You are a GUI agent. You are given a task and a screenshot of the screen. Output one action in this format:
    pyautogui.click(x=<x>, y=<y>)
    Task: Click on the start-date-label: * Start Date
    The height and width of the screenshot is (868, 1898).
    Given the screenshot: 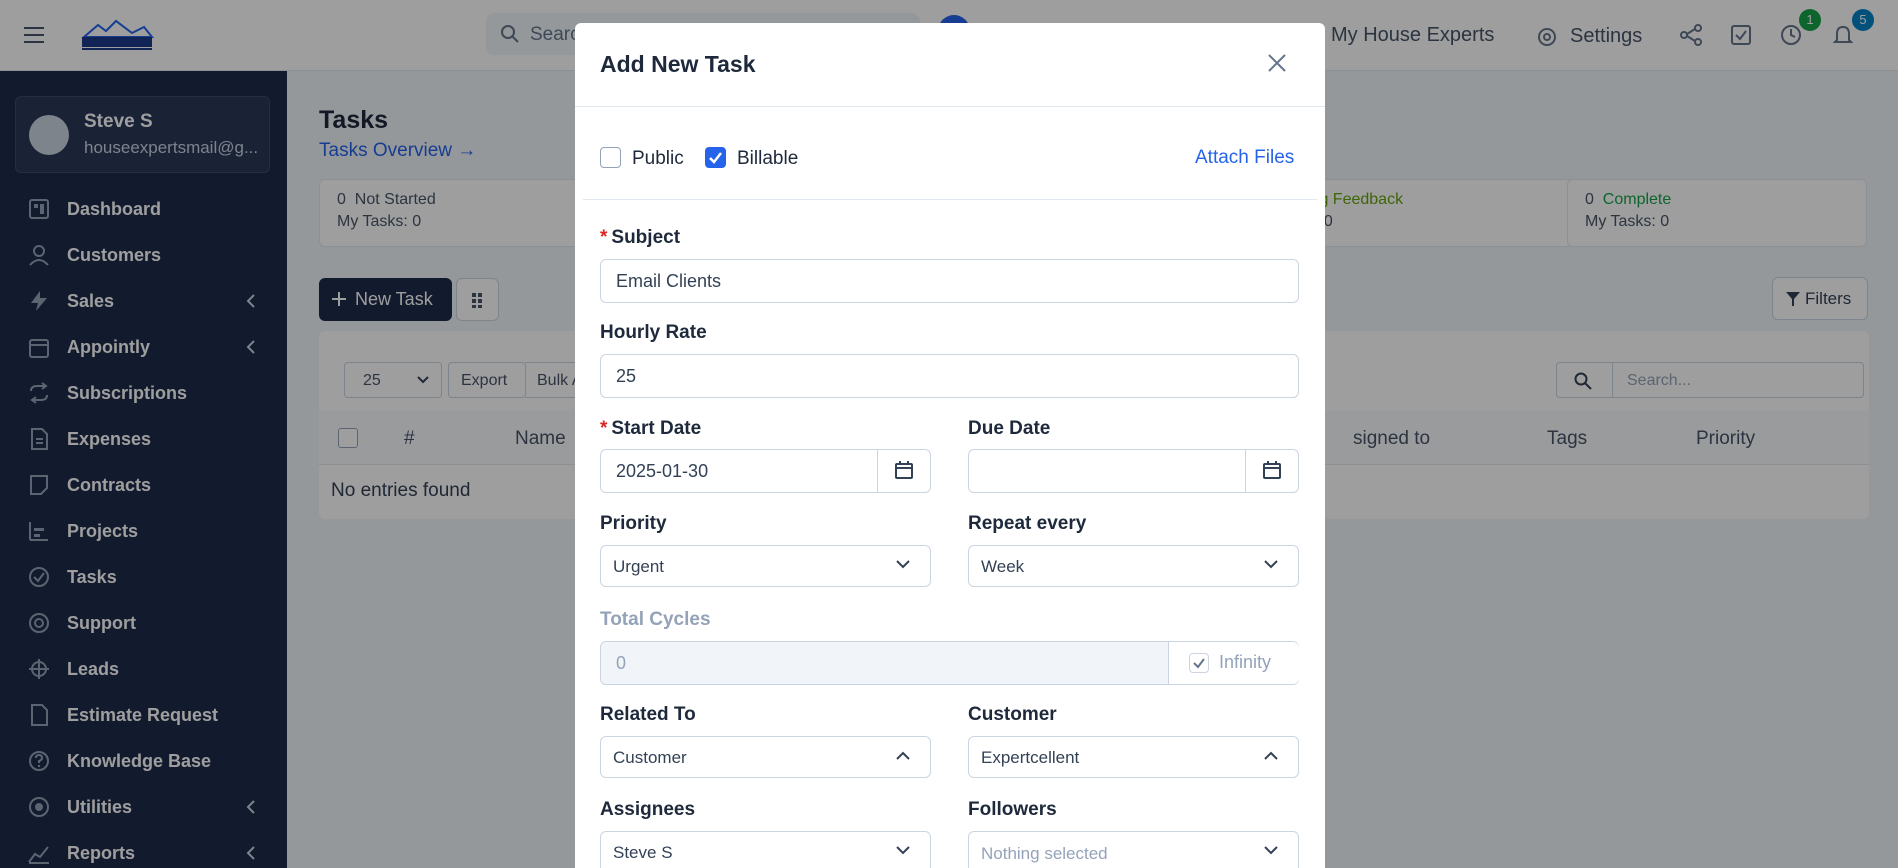 What is the action you would take?
    pyautogui.click(x=651, y=428)
    